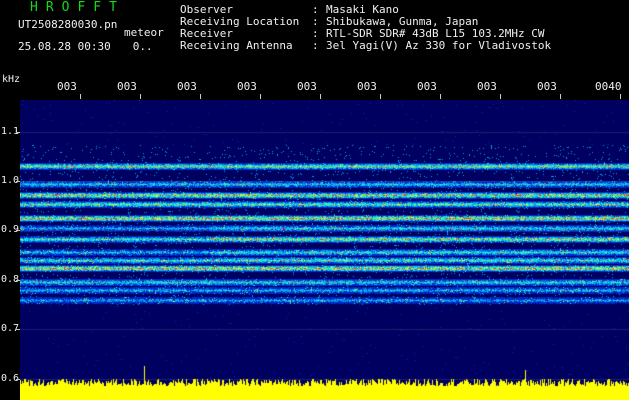  I want to click on meta-value: 3el Yagi(V) Az 330 for Vladivostok, so click(439, 45).